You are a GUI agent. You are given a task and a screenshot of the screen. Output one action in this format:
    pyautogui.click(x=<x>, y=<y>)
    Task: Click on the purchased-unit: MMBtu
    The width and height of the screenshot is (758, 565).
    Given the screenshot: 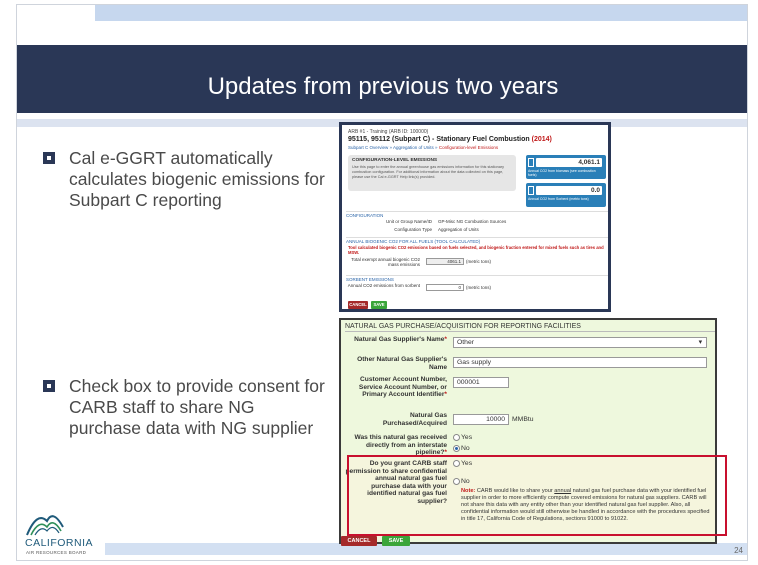 What is the action you would take?
    pyautogui.click(x=523, y=419)
    